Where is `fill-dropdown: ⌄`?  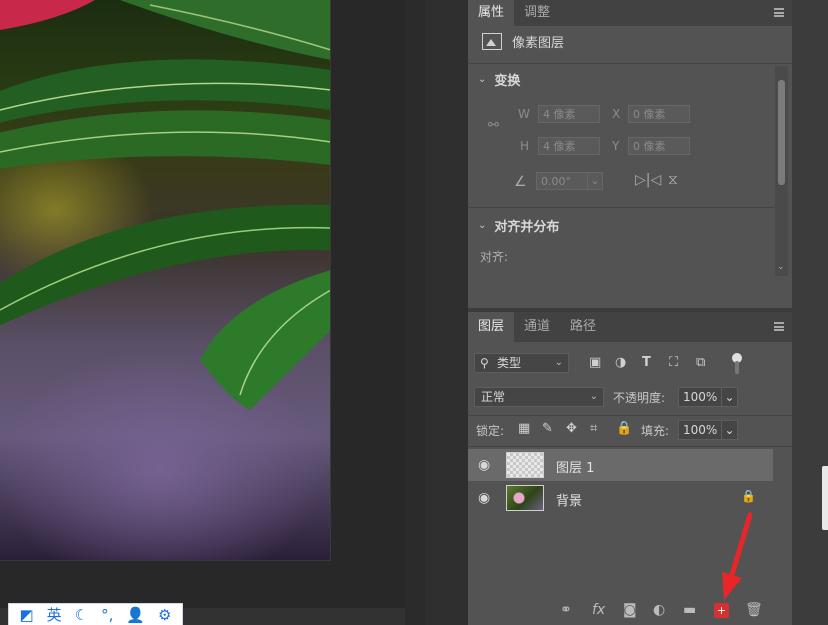
fill-dropdown: ⌄ is located at coordinates (729, 430).